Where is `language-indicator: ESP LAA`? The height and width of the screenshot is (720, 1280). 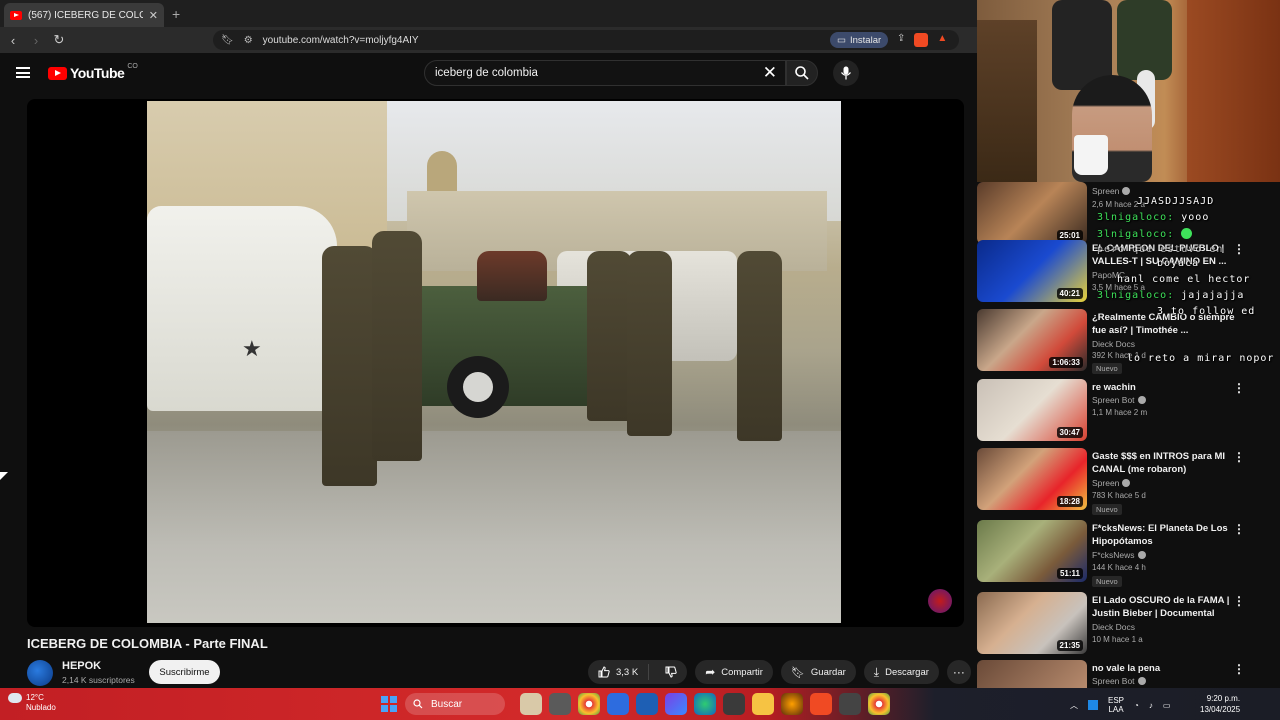
language-indicator: ESP LAA is located at coordinates (1116, 705).